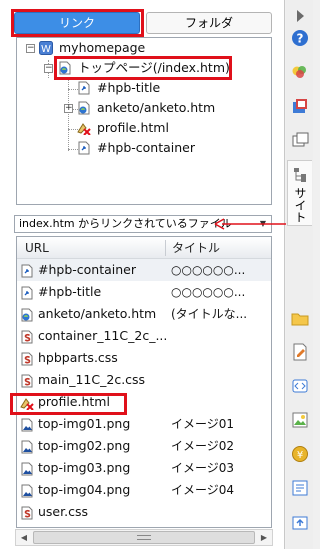 Image resolution: width=320 pixels, height=549 pixels. I want to click on tree-child-node: profile.html, so click(144, 128).